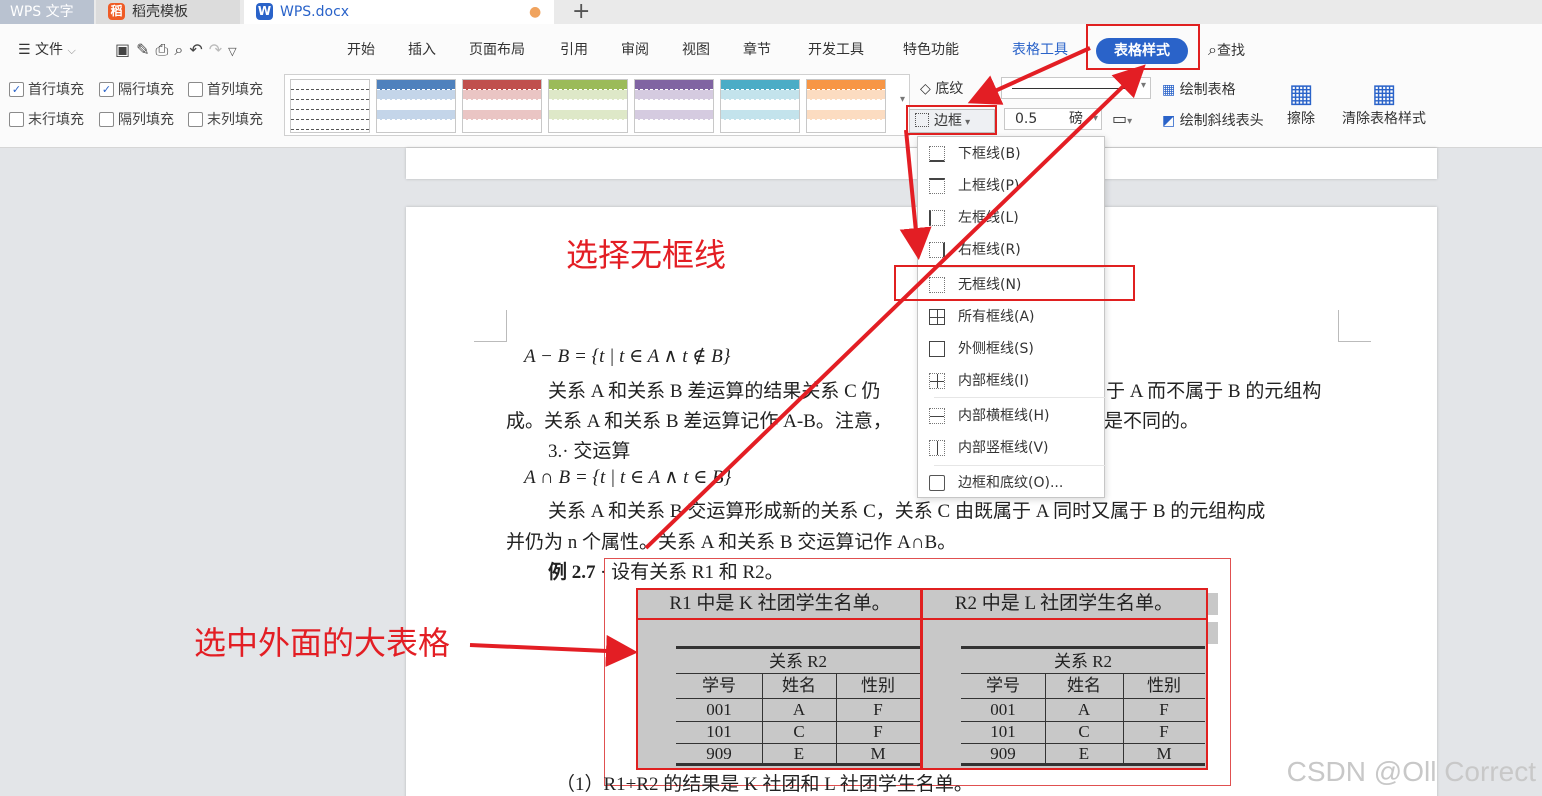  I want to click on arrow-to-outer-table, so click(553, 650).